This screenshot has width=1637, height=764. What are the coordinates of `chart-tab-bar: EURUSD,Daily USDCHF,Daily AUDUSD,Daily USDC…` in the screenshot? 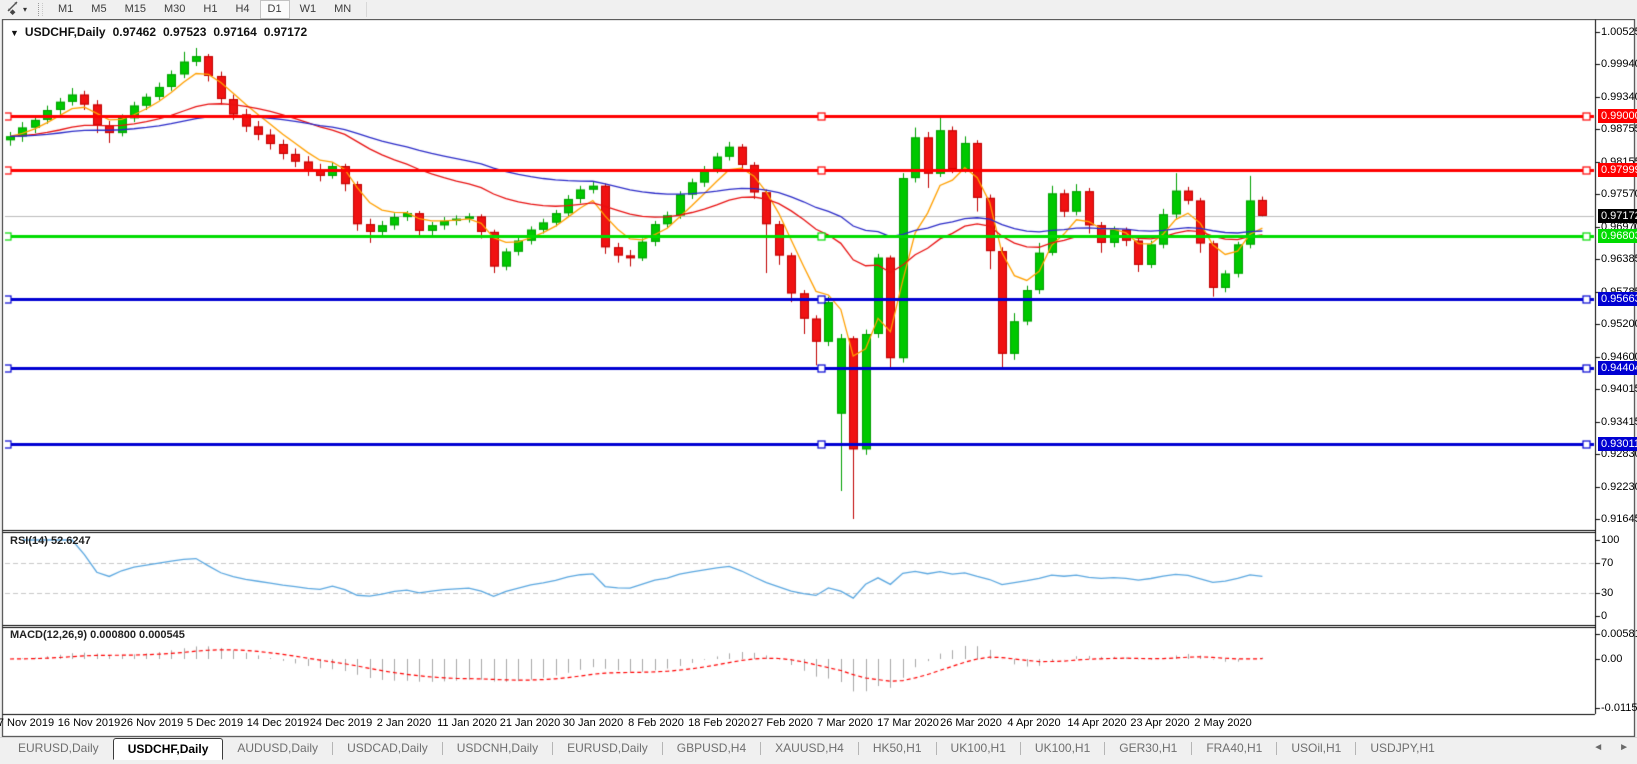 It's located at (818, 750).